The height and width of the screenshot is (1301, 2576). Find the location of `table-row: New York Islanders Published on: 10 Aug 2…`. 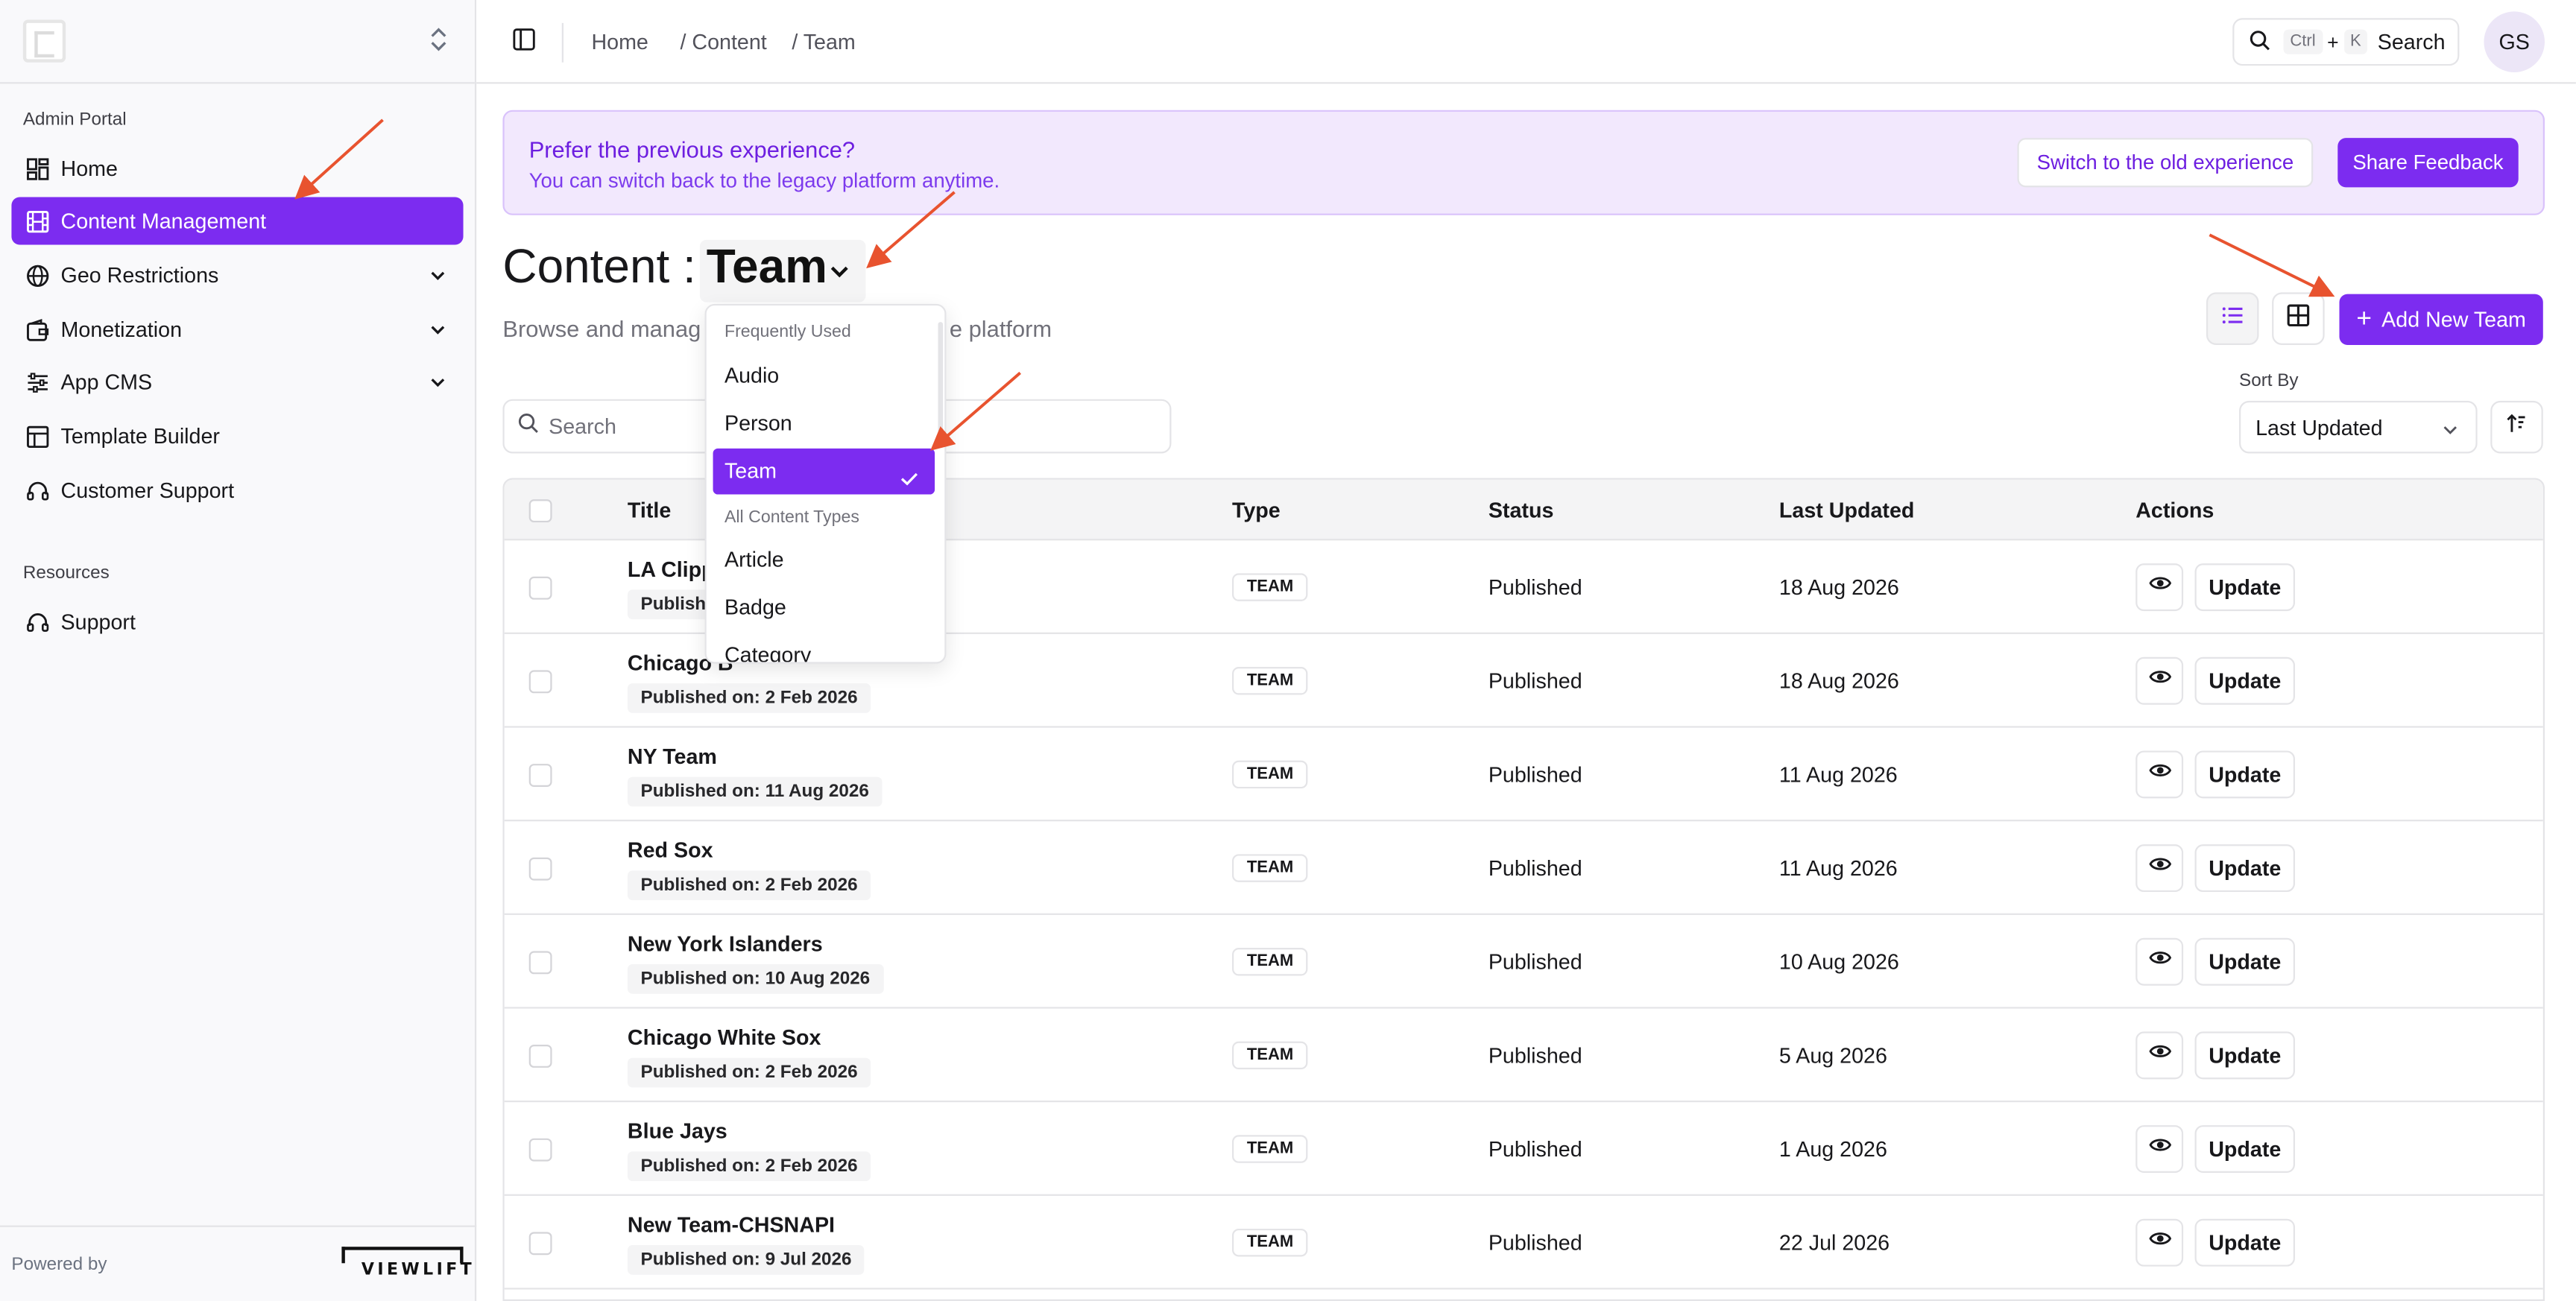

table-row: New York Islanders Published on: 10 Aug 2… is located at coordinates (1523, 962).